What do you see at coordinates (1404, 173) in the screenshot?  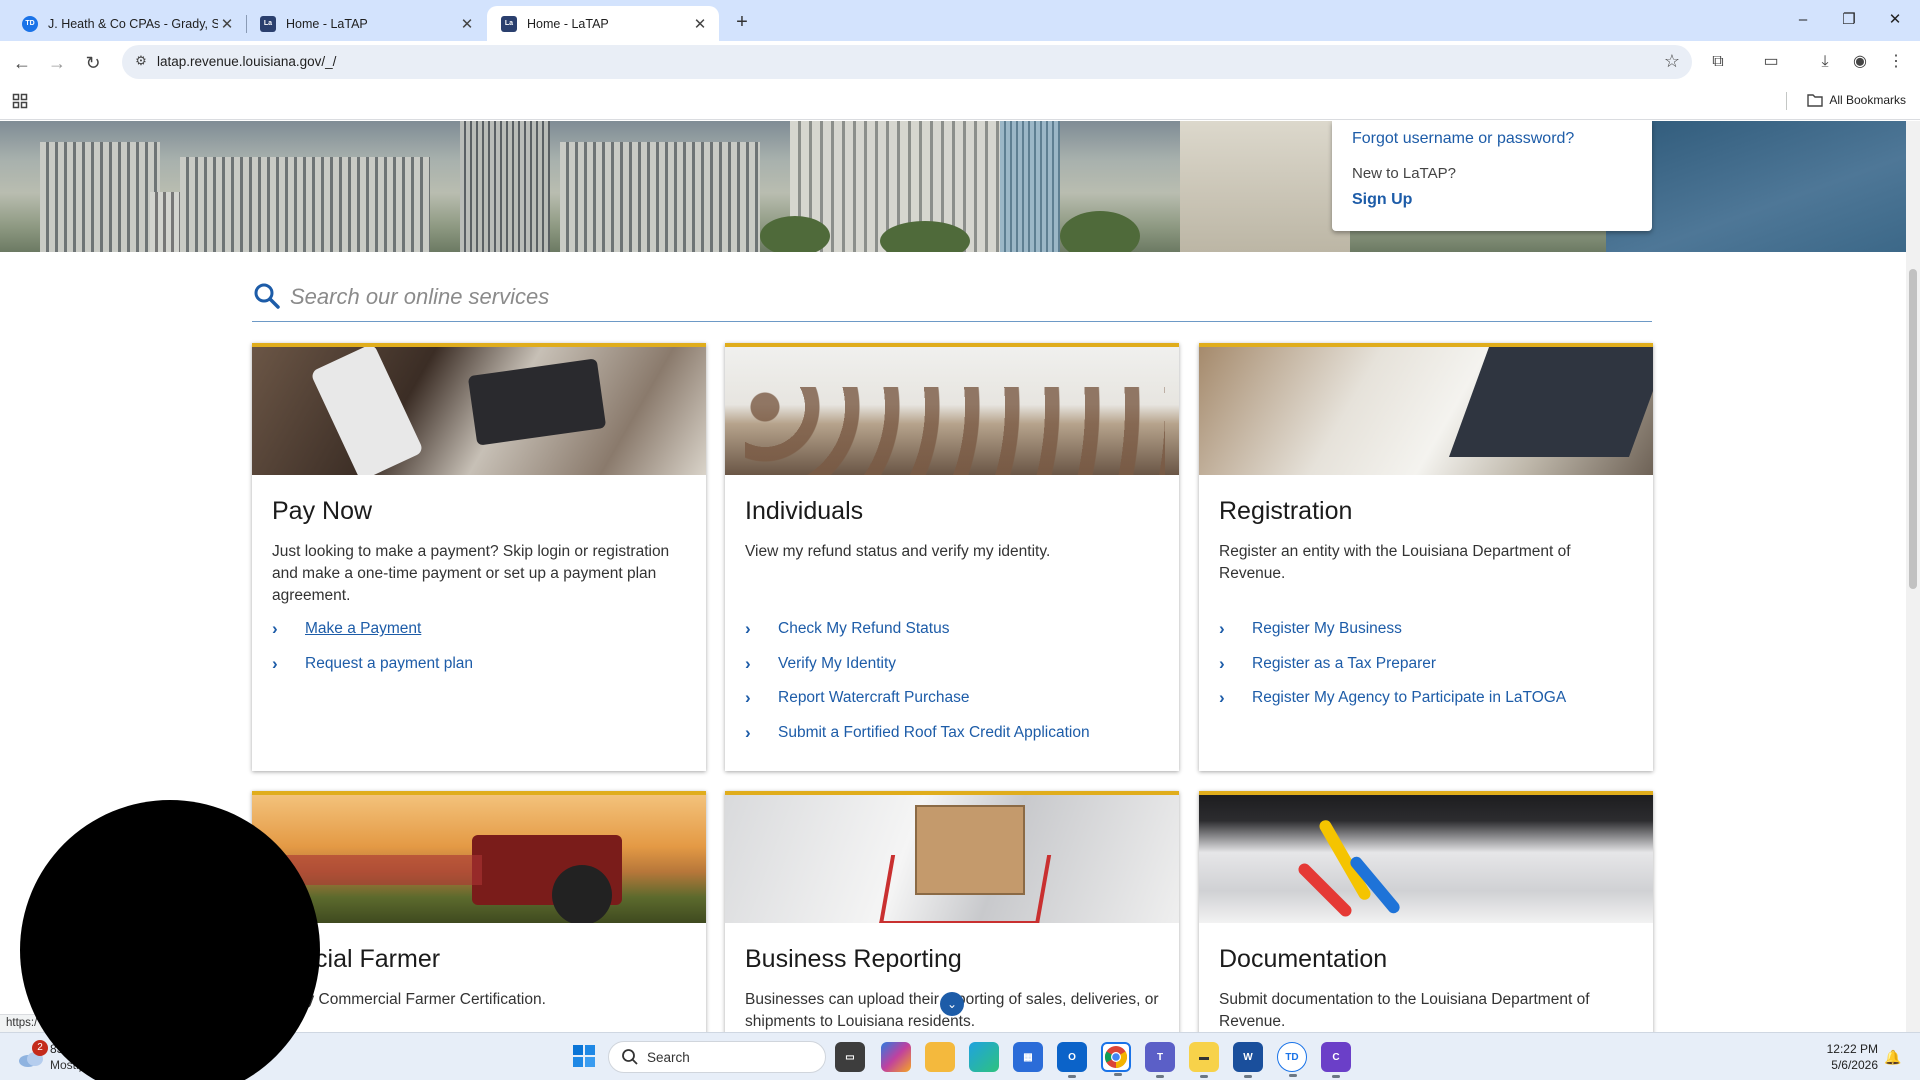 I see `new-to-latap-text: New to LaTAP?` at bounding box center [1404, 173].